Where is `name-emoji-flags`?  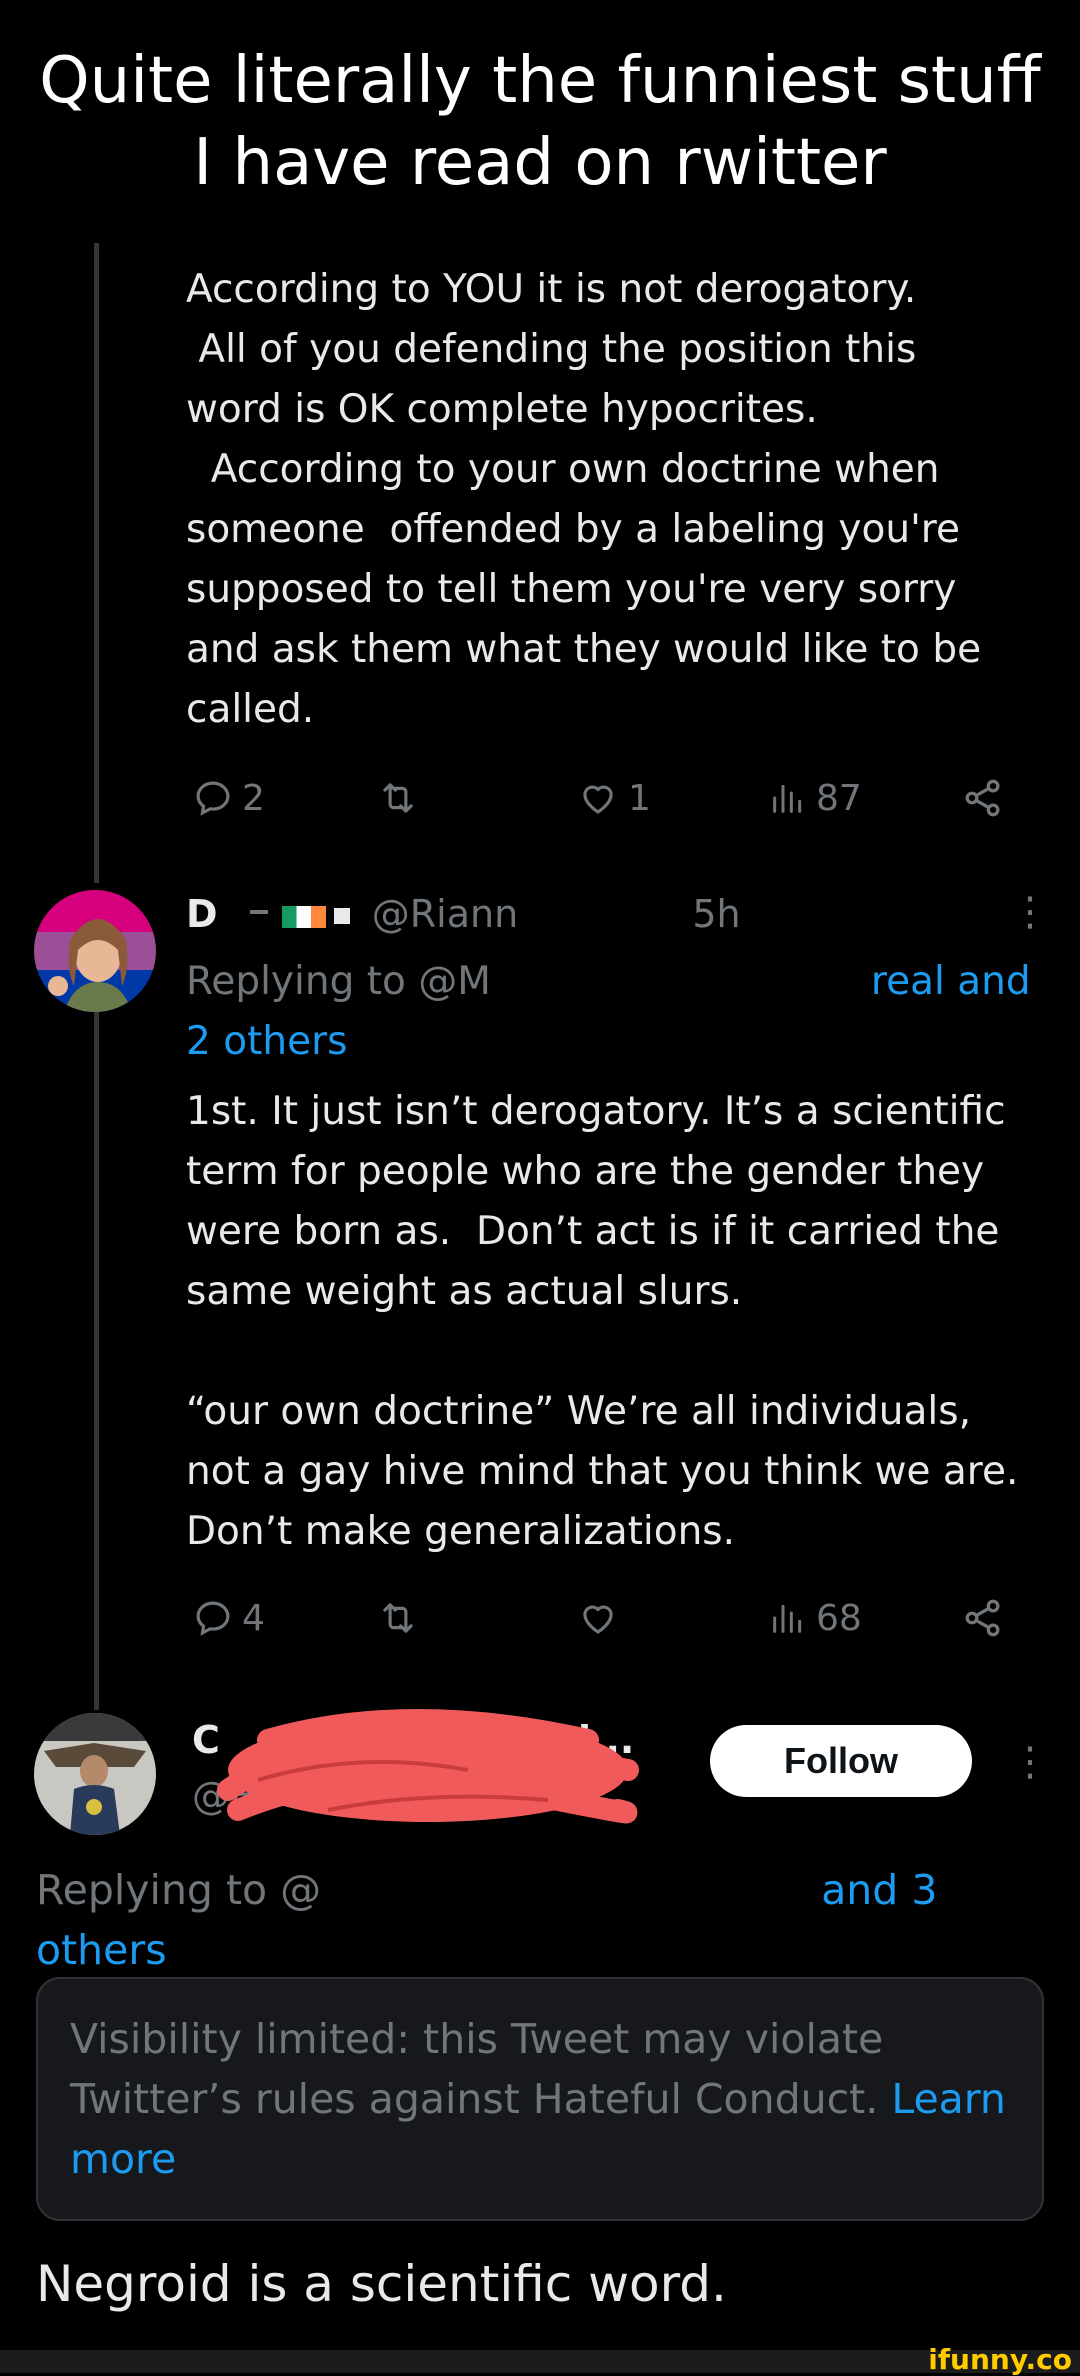
name-emoji-flags is located at coordinates (295, 917).